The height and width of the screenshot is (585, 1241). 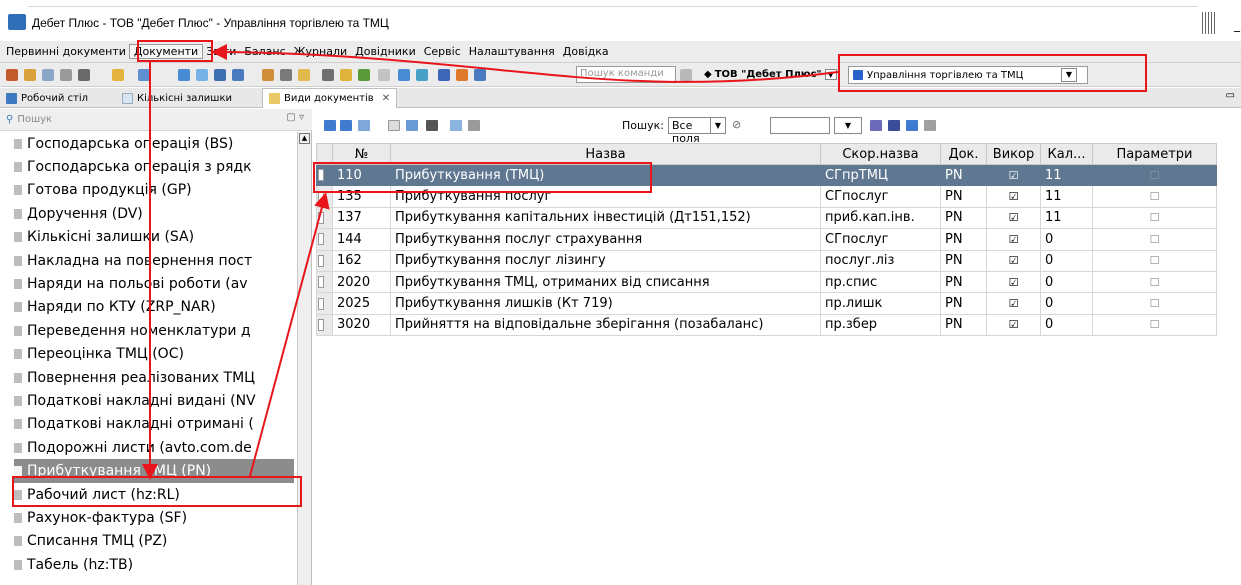 I want to click on lock-icon, so click(x=686, y=75).